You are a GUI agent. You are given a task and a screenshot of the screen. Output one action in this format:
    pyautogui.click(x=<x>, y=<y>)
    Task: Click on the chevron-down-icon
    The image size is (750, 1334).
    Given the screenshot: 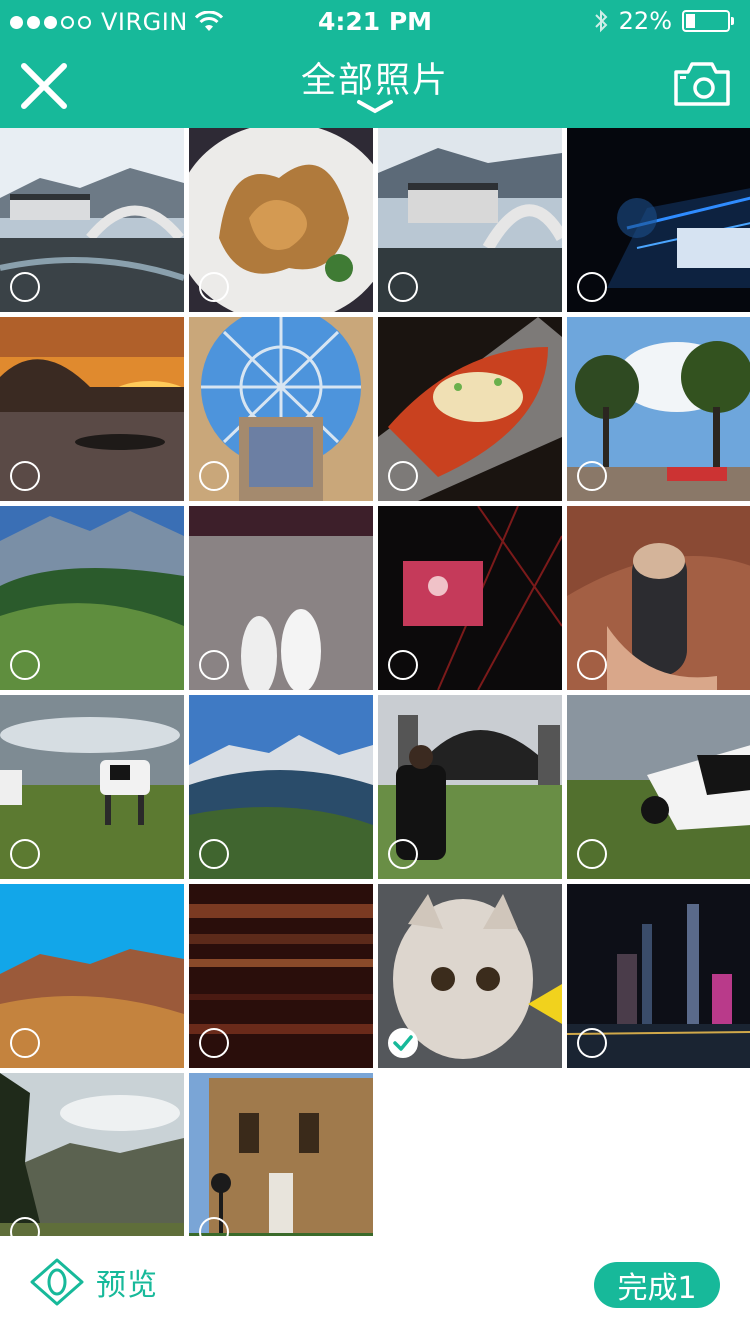 What is the action you would take?
    pyautogui.click(x=375, y=106)
    